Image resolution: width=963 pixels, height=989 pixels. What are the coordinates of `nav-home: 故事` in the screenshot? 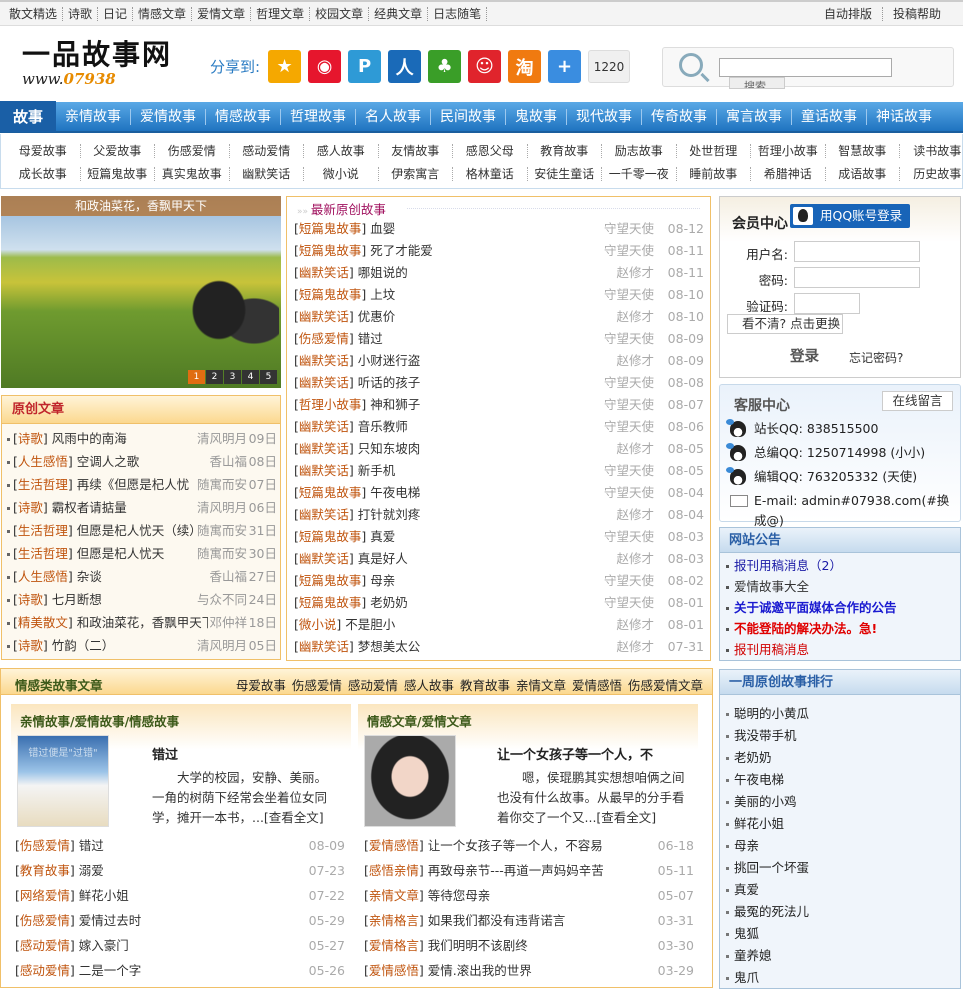 It's located at (28, 116).